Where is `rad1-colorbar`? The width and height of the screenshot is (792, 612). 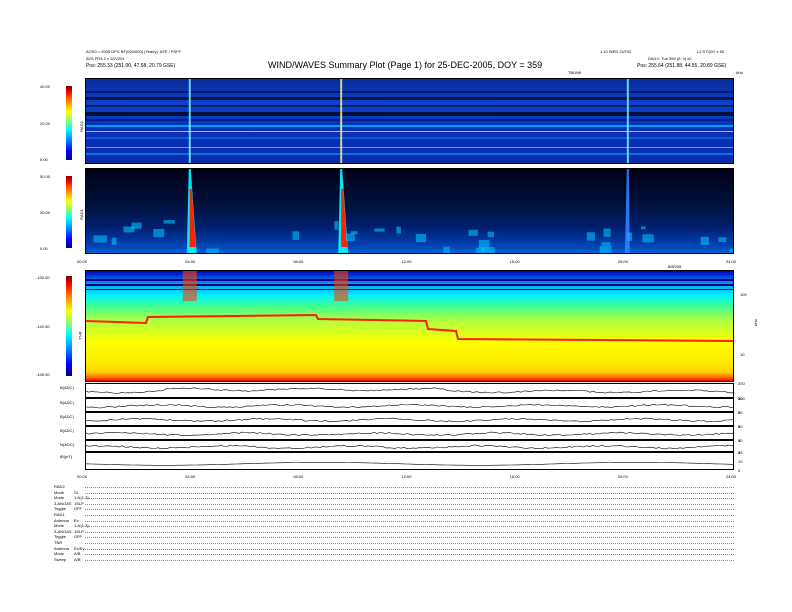 rad1-colorbar is located at coordinates (69, 212).